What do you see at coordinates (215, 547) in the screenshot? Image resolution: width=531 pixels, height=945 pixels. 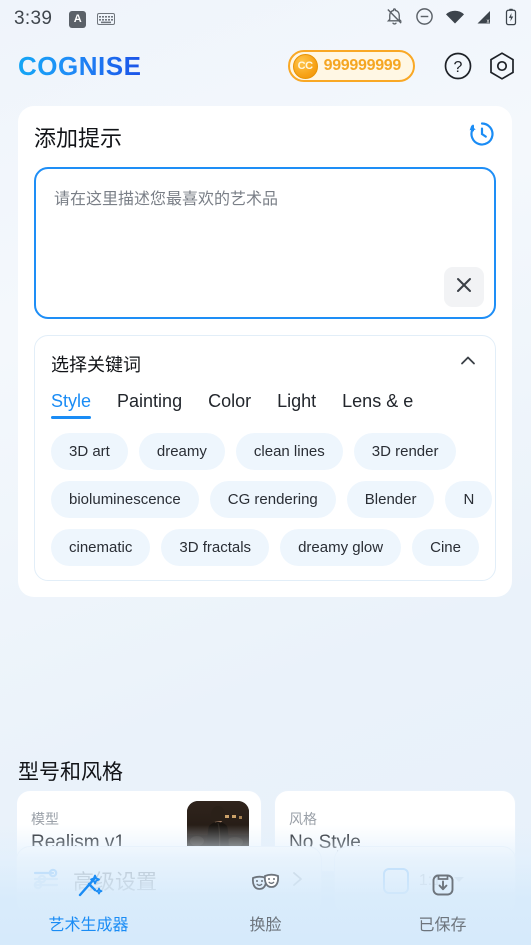 I see `keyword-chip: 3D fractals` at bounding box center [215, 547].